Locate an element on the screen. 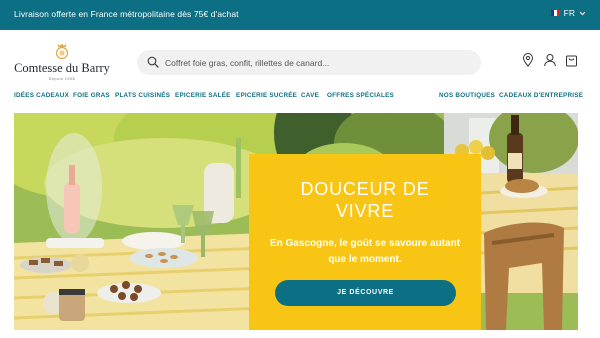  cart-icon is located at coordinates (571, 61).